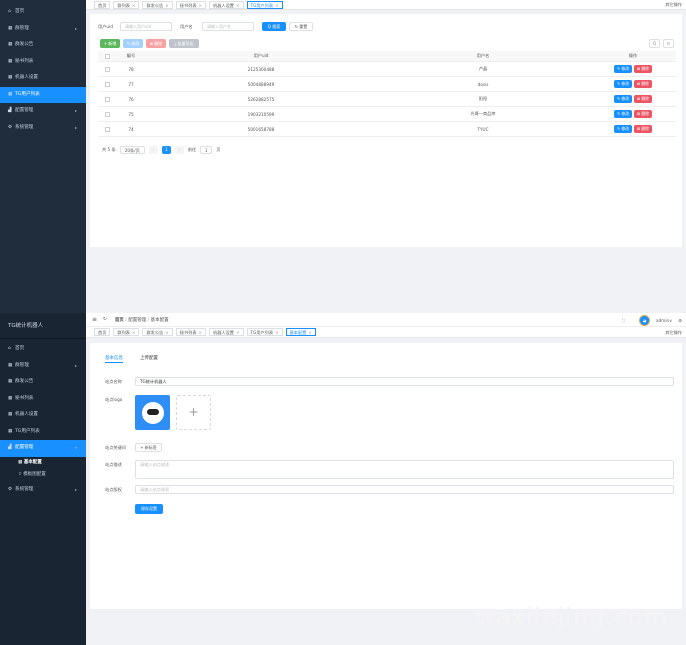 The image size is (686, 645). What do you see at coordinates (43, 475) in the screenshot?
I see `sidebar-subitem-1: ⇪ 模板图配置` at bounding box center [43, 475].